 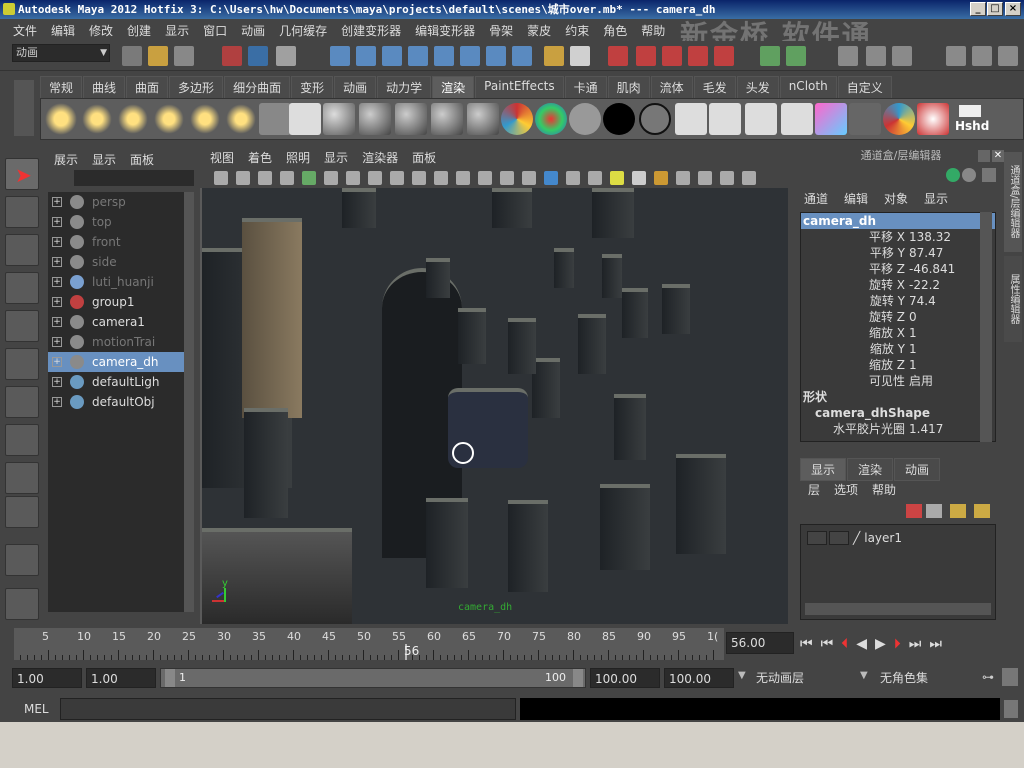 I want to click on menu-item: 骨架, so click(x=501, y=30).